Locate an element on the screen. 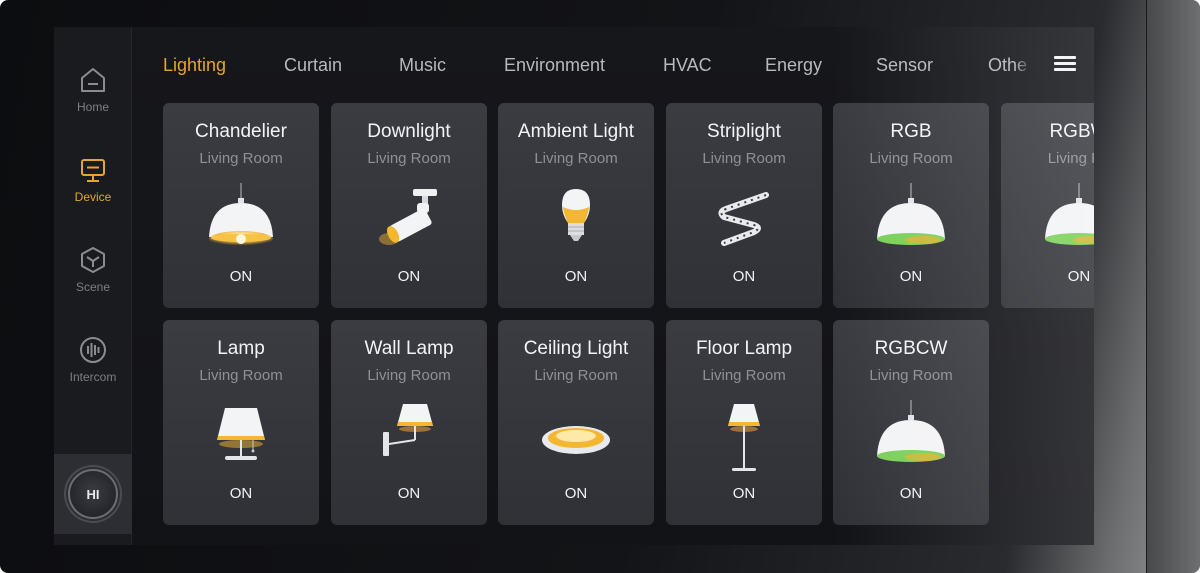  table-lamp-icon is located at coordinates (241, 434).